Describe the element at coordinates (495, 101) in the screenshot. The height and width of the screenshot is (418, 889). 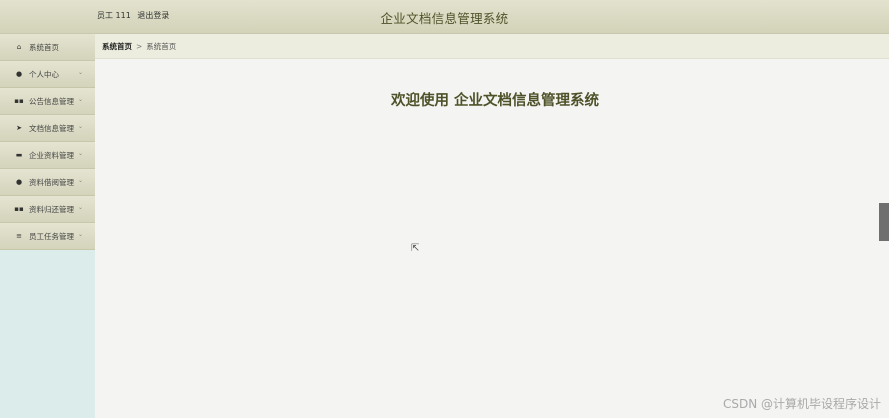
I see `welcome-heading: 欢迎使用 企业文档信息管理系统` at that location.